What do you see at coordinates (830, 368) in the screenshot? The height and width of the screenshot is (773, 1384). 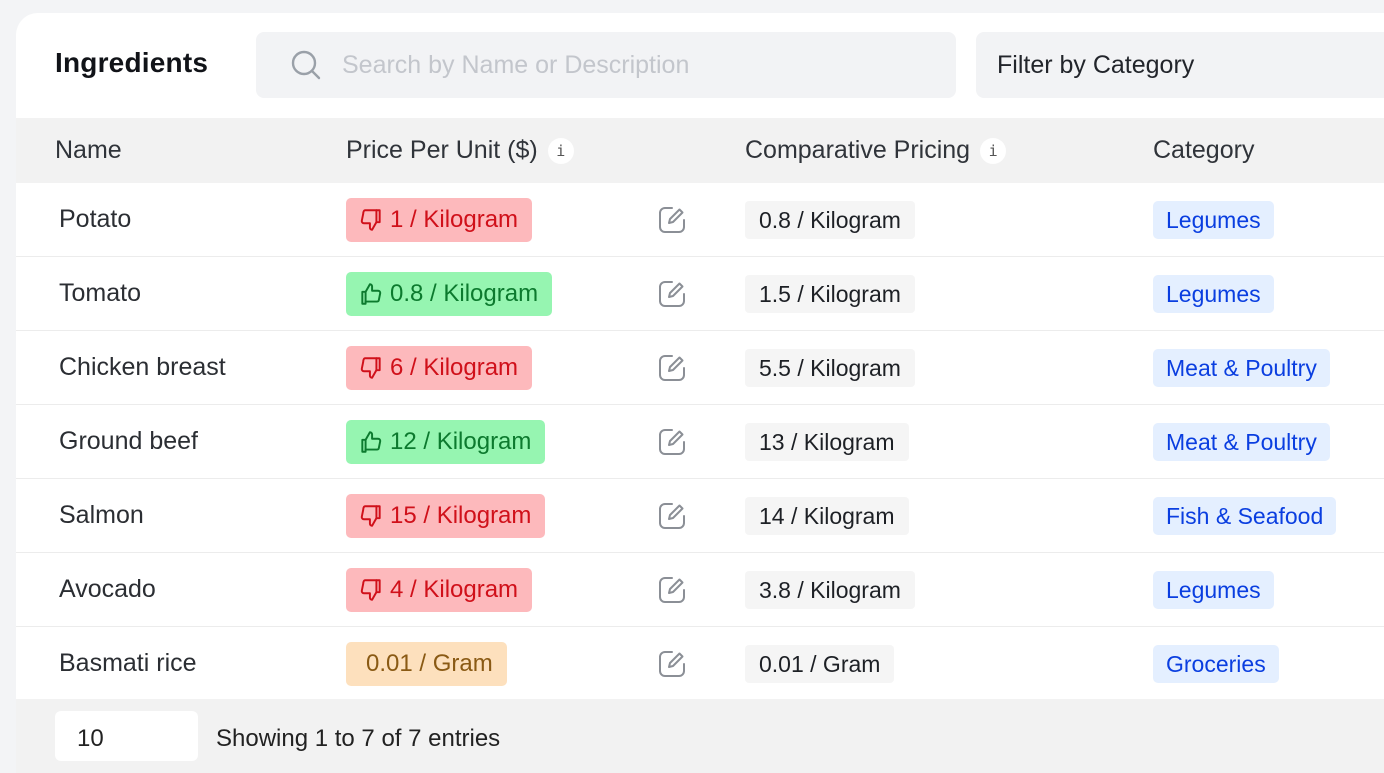 I see `comparative-price: 5.5 / Kilogram` at bounding box center [830, 368].